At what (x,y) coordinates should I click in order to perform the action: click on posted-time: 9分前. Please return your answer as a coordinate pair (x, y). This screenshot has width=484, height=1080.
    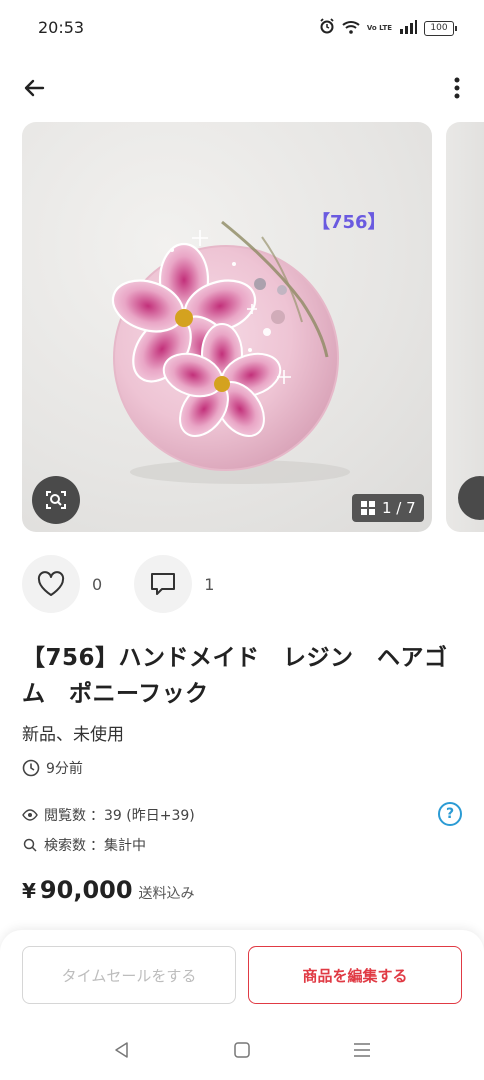
    Looking at the image, I should click on (52, 768).